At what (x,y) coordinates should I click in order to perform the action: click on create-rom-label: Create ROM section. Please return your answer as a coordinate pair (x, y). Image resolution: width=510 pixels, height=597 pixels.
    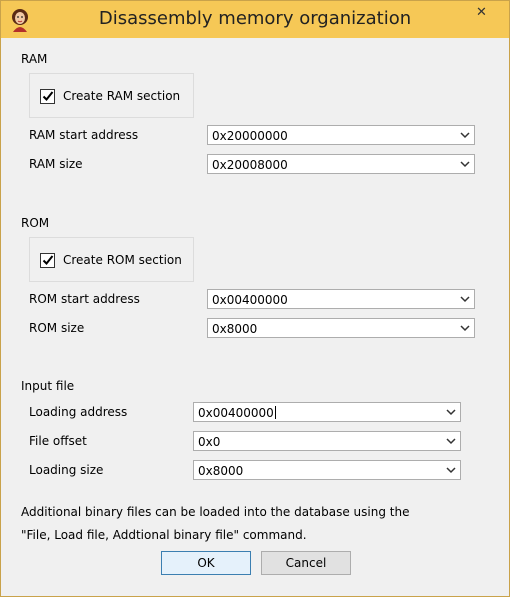
    Looking at the image, I should click on (122, 260).